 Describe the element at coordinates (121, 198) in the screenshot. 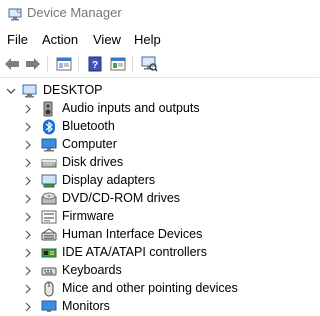

I see `tree-item-label: DVD/CD-ROM drives` at that location.